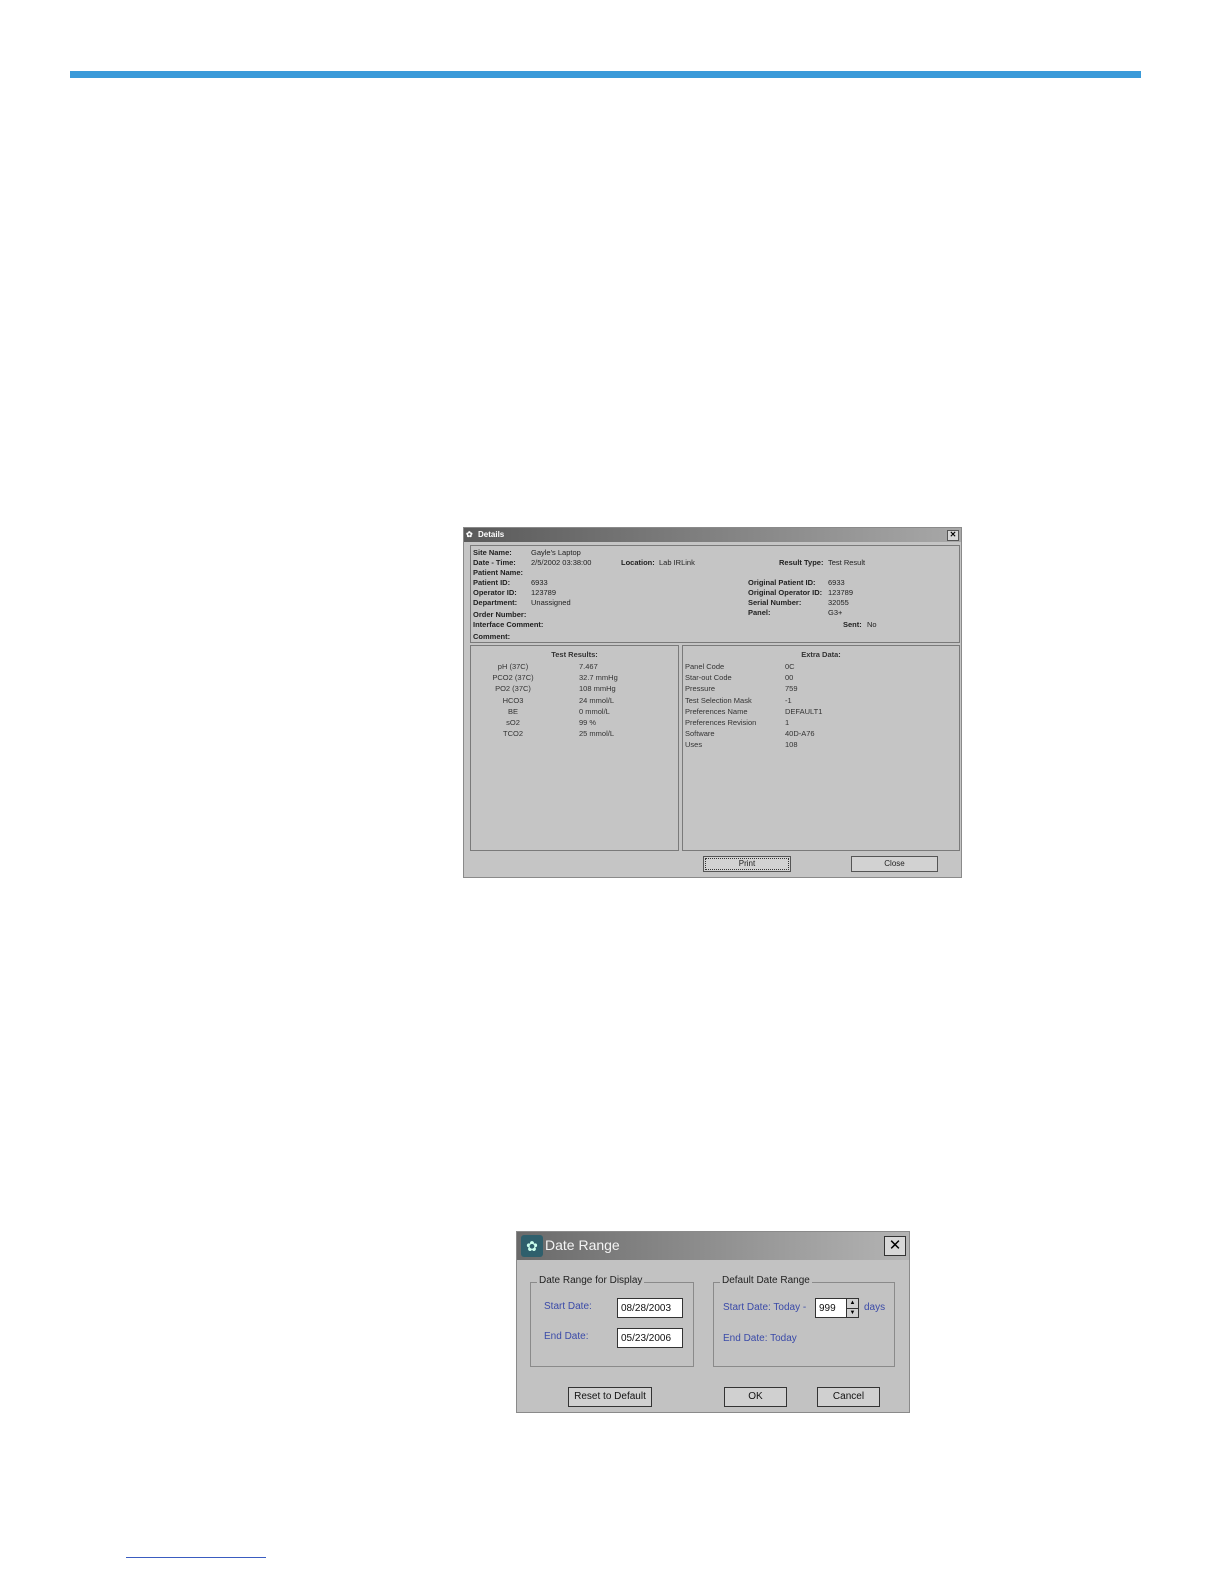 The image size is (1224, 1584). Describe the element at coordinates (513, 666) in the screenshot. I see `result-name: pH (37C)` at that location.